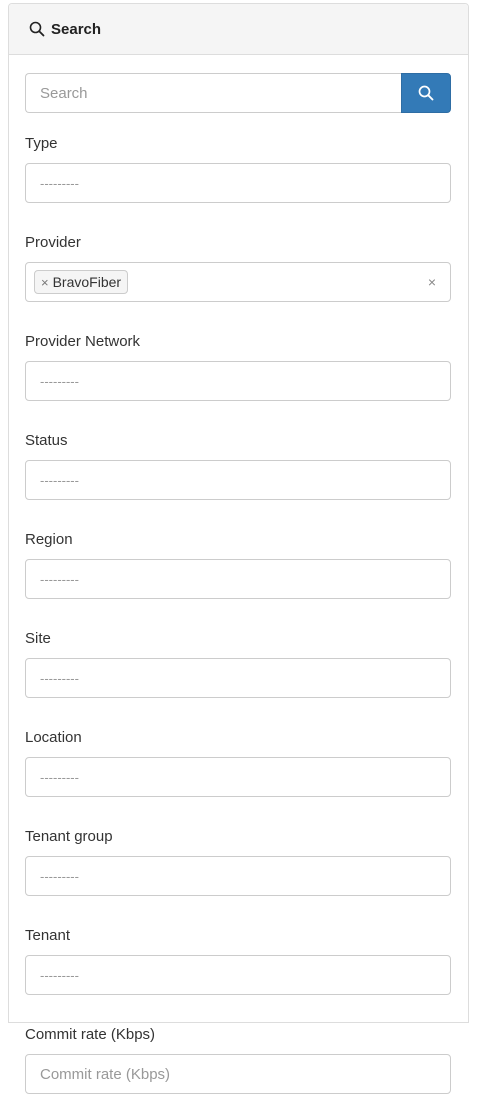 The image size is (481, 1094). Describe the element at coordinates (59, 975) in the screenshot. I see `tenant-placeholder: ---------` at that location.